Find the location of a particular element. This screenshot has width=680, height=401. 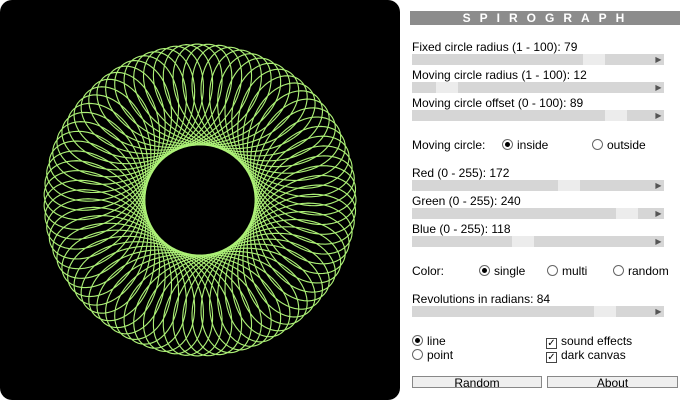

radio-inside is located at coordinates (507, 144).